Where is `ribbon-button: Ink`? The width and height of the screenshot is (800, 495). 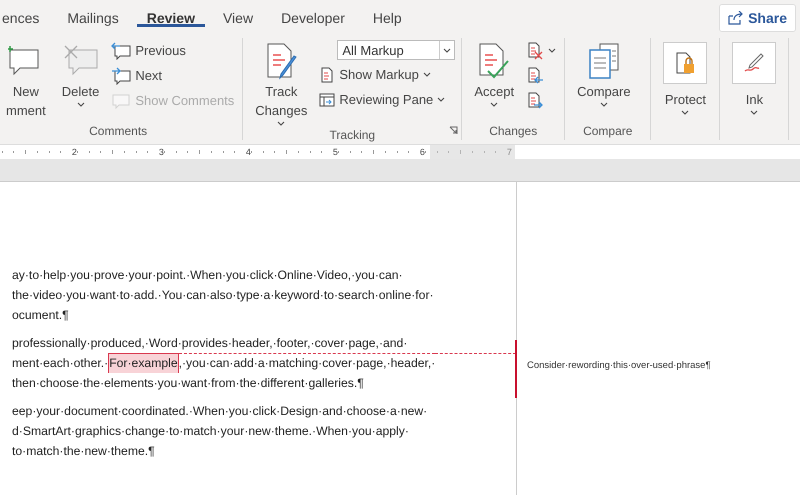
ribbon-button: Ink is located at coordinates (754, 81).